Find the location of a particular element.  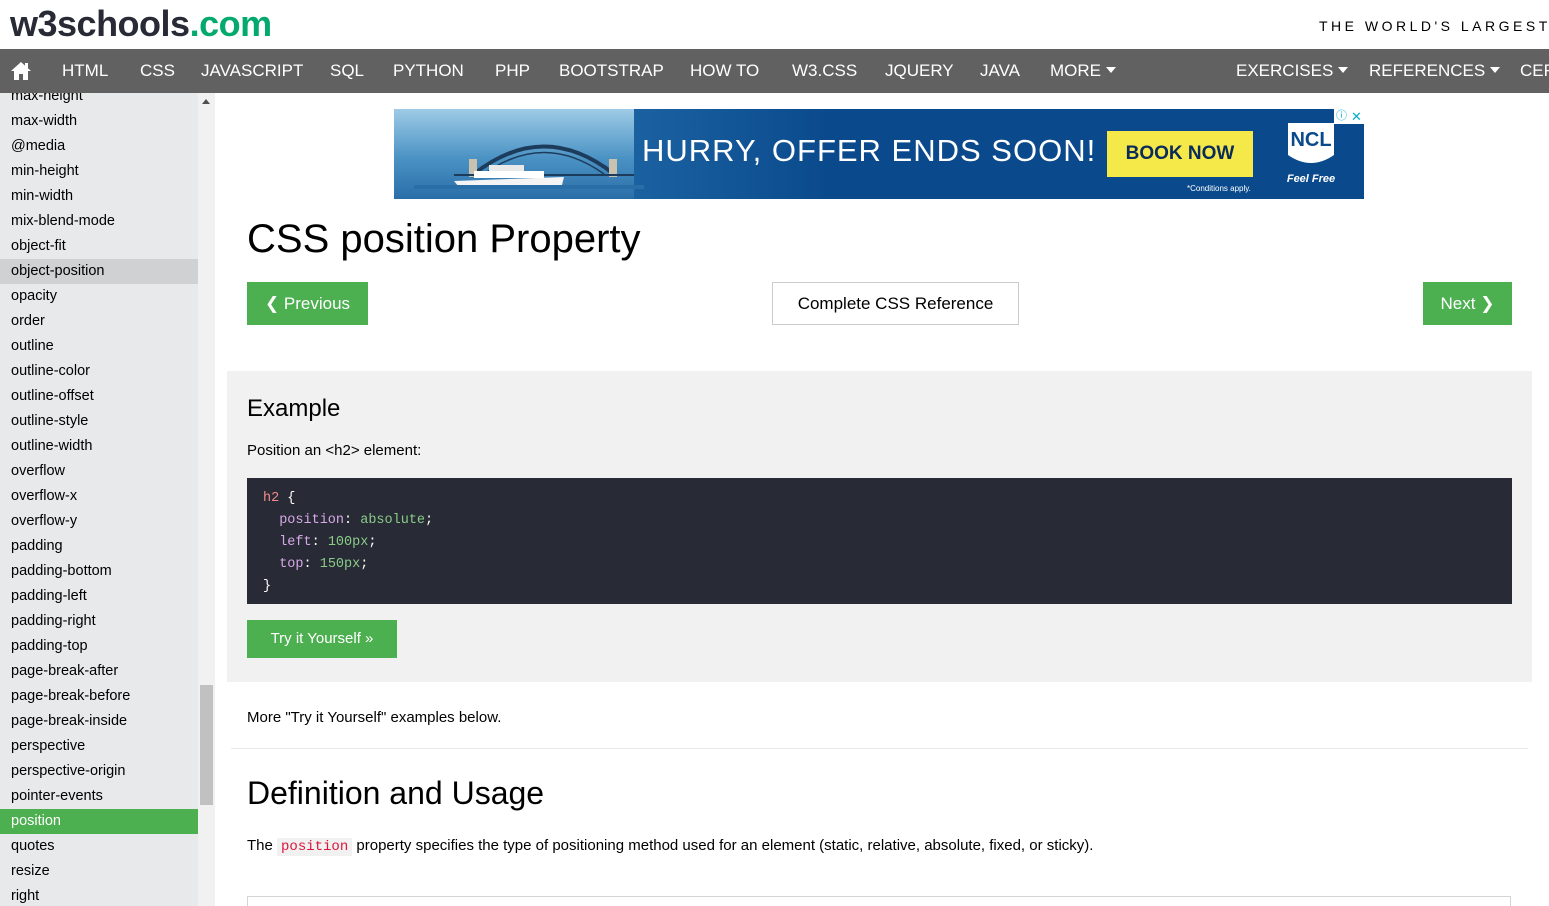

sidebar-item-max-height: max-height is located at coordinates (99, 101).